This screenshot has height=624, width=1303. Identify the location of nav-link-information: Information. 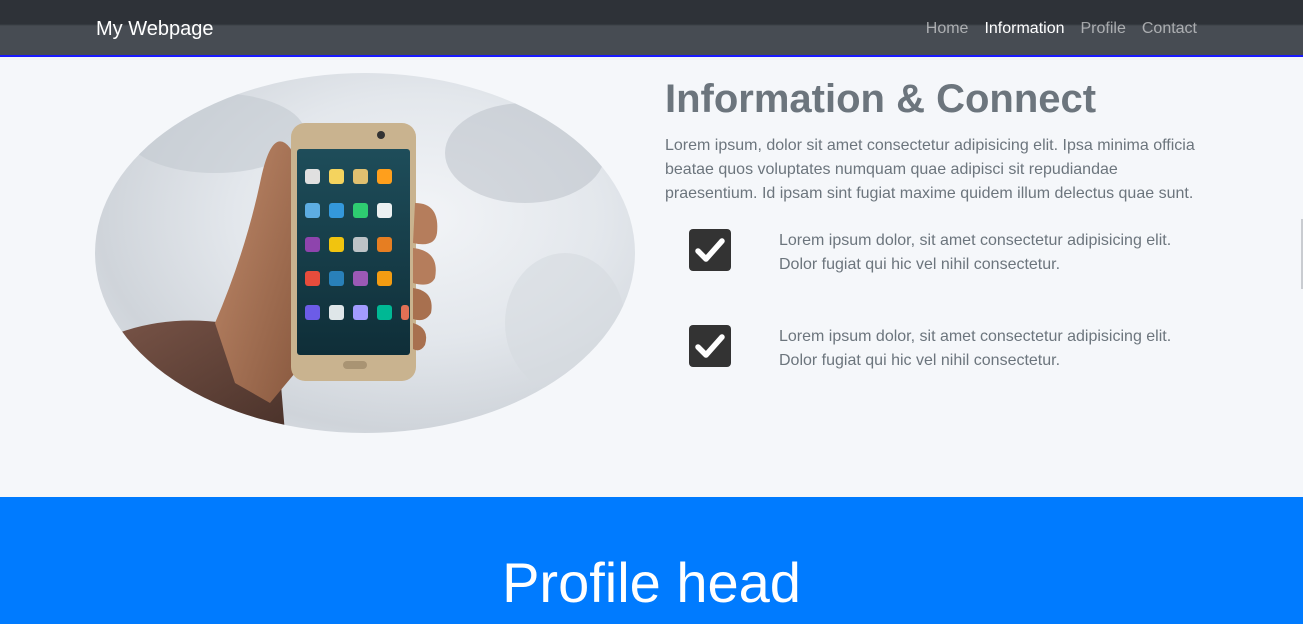
(1024, 29).